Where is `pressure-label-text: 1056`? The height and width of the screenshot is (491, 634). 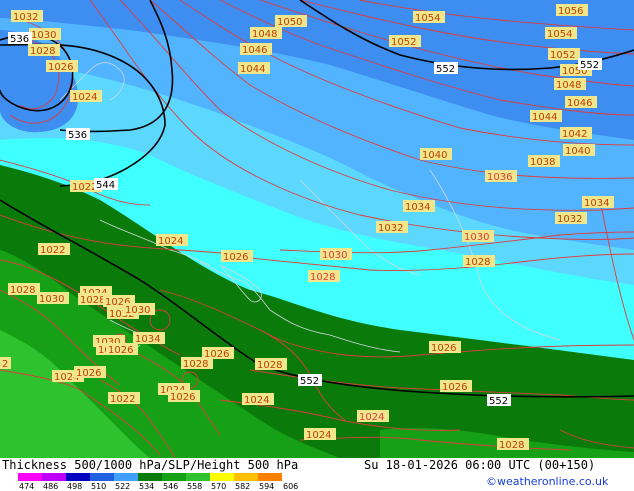 pressure-label-text: 1056 is located at coordinates (570, 11).